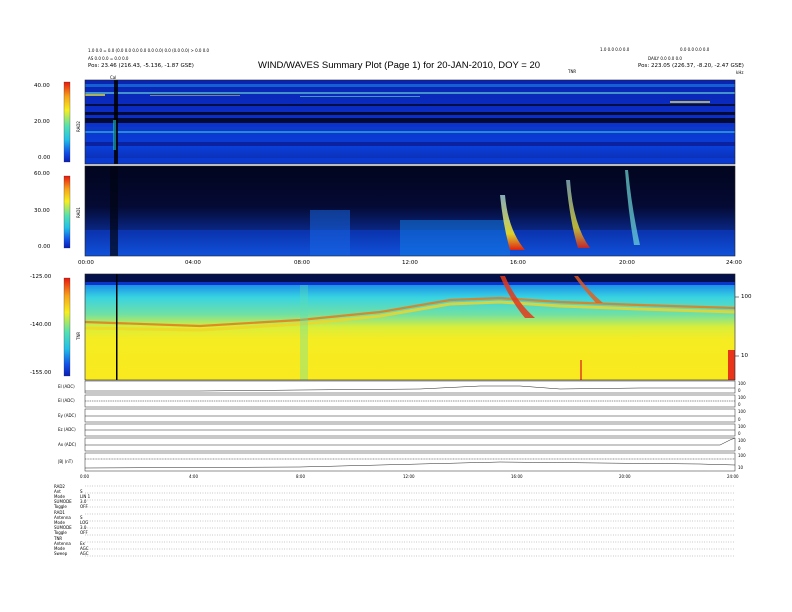  Describe the element at coordinates (78, 335) in the screenshot. I see `tnr-ylabel: TNR` at that location.